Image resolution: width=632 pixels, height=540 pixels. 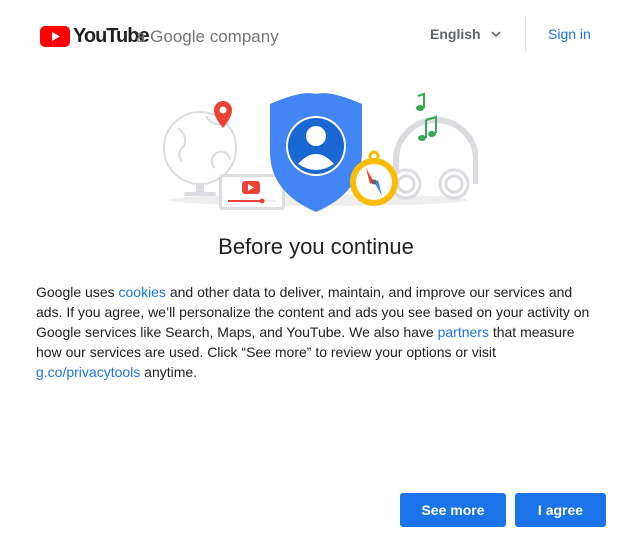 I want to click on partners-link: partners, so click(x=463, y=332).